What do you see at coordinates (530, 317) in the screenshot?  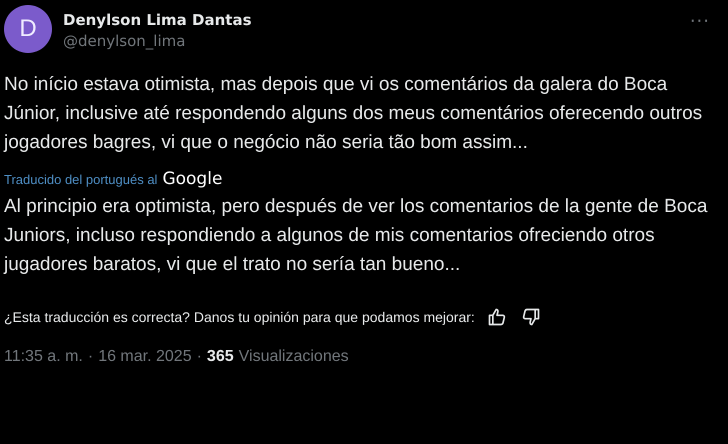 I see `thumbs-down-icon` at bounding box center [530, 317].